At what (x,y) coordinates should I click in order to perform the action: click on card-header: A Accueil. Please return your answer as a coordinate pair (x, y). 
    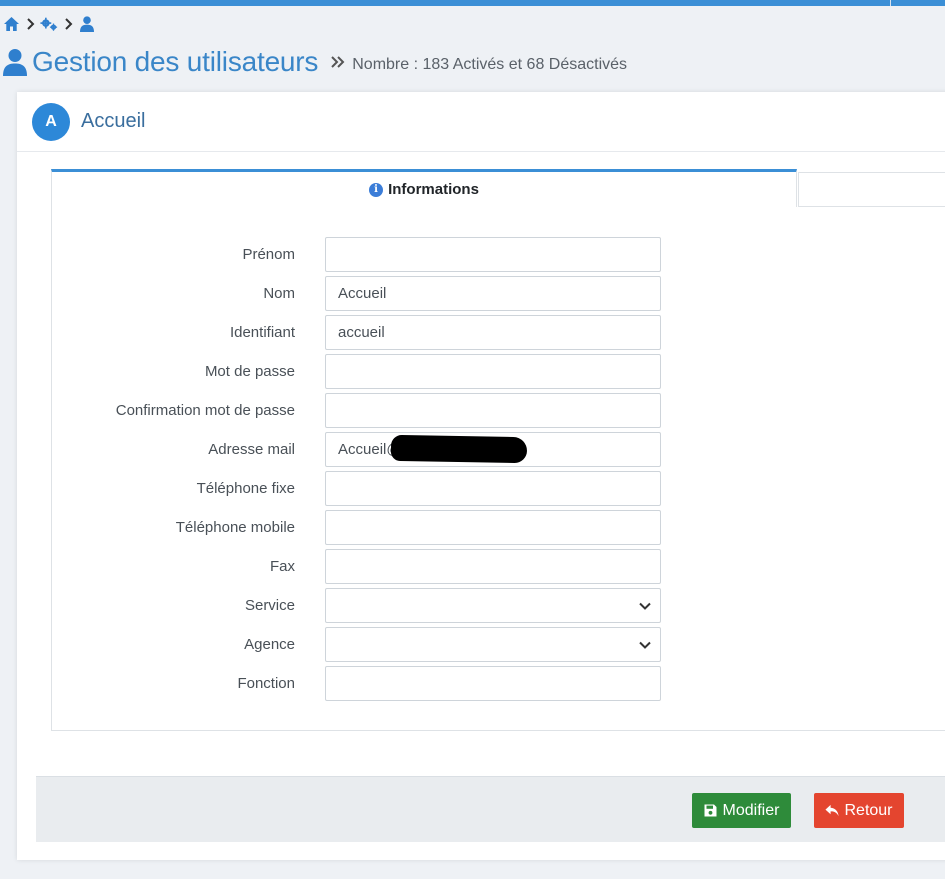
    Looking at the image, I should click on (481, 122).